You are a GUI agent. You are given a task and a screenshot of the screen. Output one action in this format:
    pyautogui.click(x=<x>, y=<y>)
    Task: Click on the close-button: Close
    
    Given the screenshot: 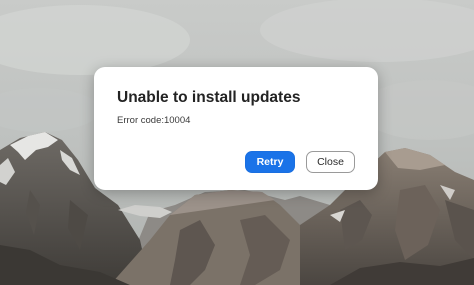 What is the action you would take?
    pyautogui.click(x=330, y=162)
    